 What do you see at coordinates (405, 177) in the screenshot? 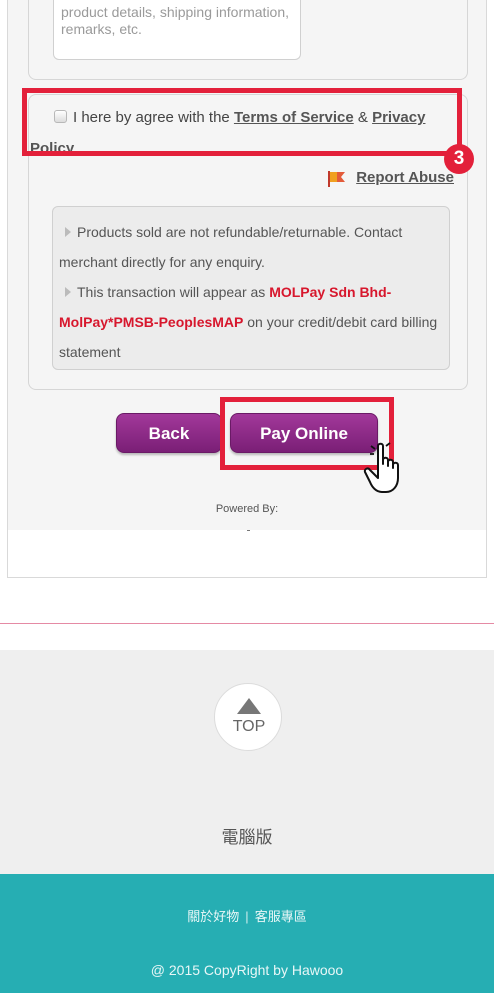
I see `report-abuse-link: Report Abuse` at bounding box center [405, 177].